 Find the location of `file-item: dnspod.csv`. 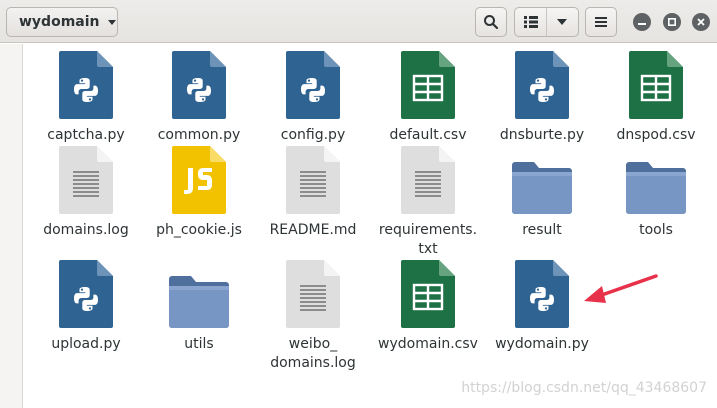

file-item: dnspod.csv is located at coordinates (656, 98).